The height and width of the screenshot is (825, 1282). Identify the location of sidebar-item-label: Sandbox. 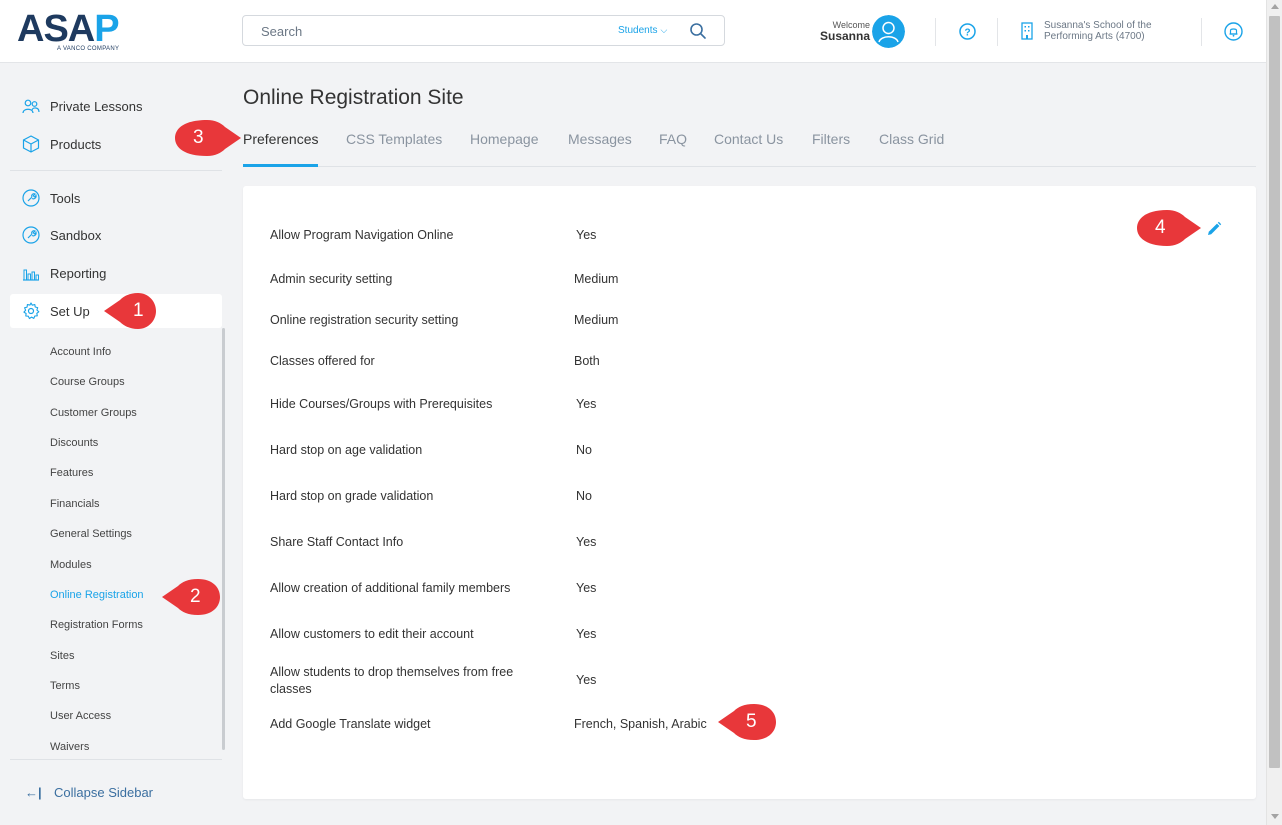
(76, 235).